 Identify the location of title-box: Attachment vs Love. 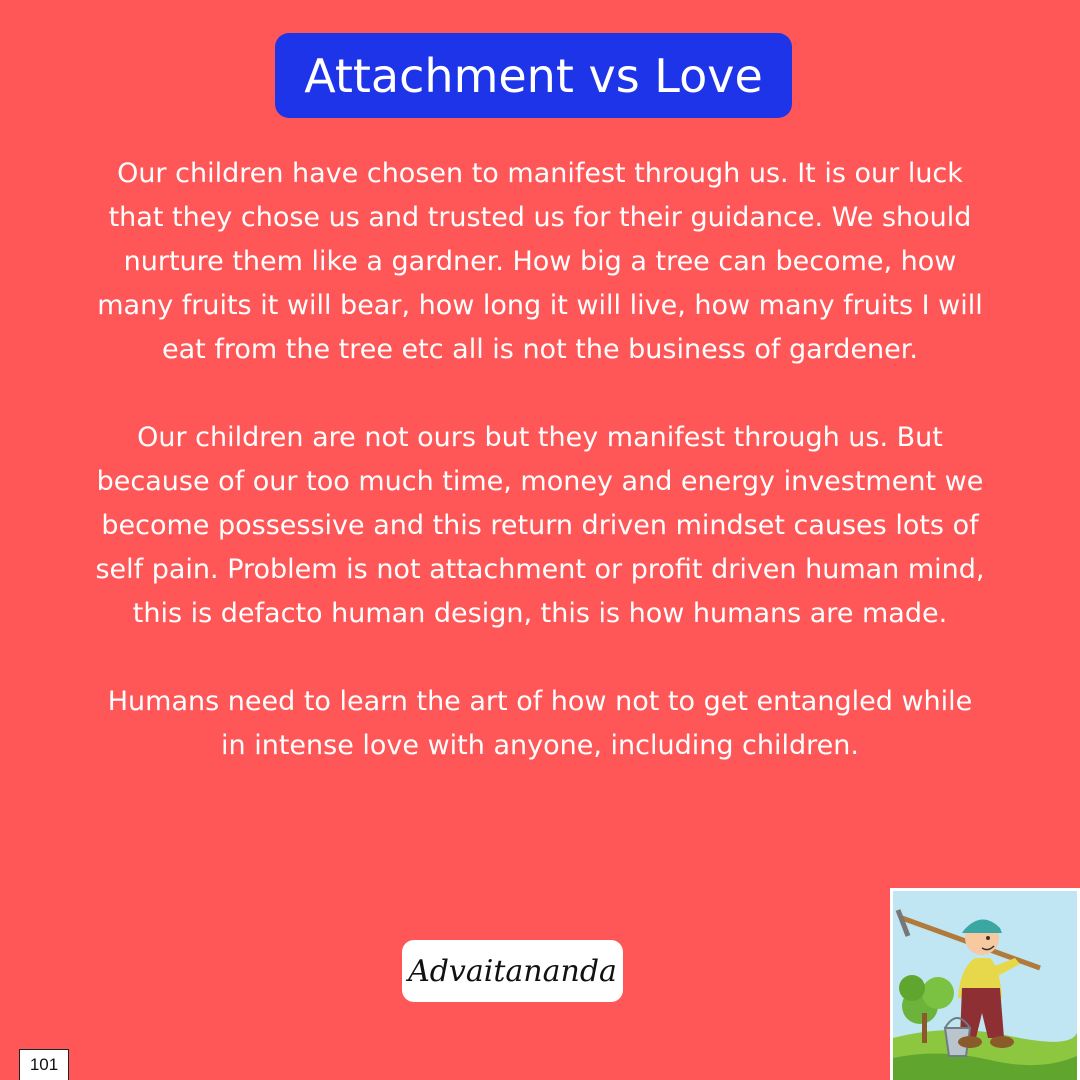
(533, 75).